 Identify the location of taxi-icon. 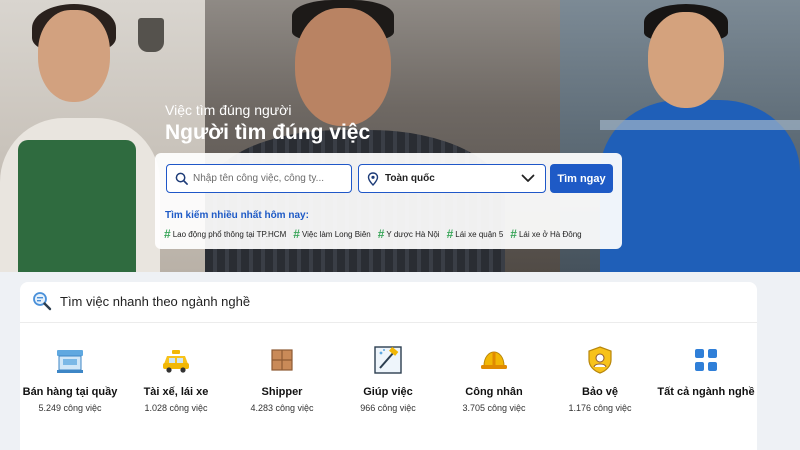
(176, 361).